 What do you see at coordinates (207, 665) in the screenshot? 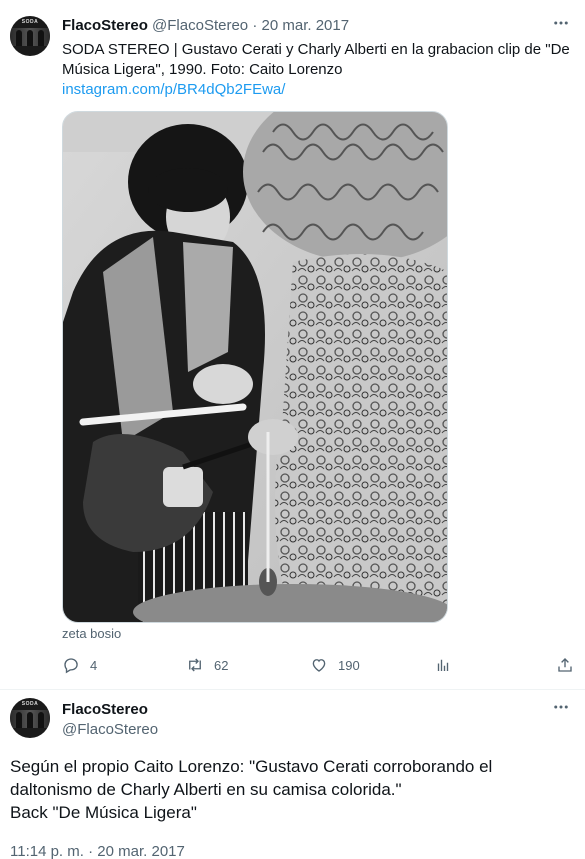
I see `retweet-button: 62` at bounding box center [207, 665].